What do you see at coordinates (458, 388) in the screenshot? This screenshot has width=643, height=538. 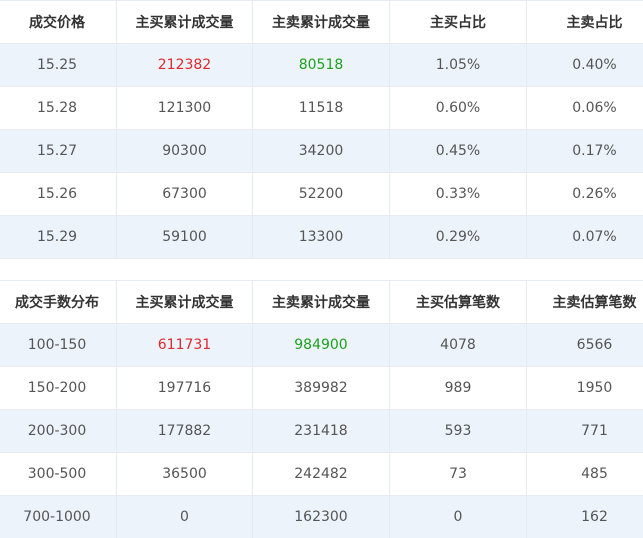 I see `cell-buy-count: 989` at bounding box center [458, 388].